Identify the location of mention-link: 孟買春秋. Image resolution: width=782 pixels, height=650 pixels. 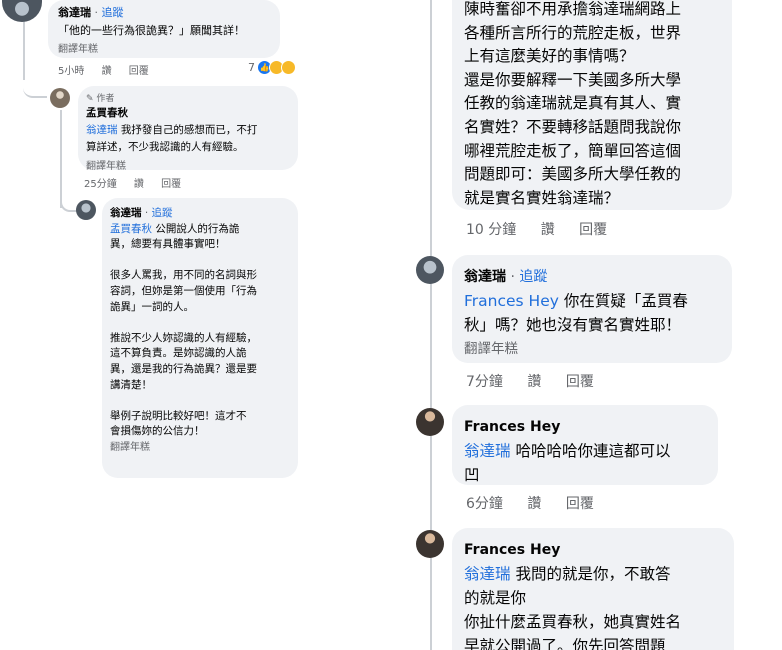
(131, 229).